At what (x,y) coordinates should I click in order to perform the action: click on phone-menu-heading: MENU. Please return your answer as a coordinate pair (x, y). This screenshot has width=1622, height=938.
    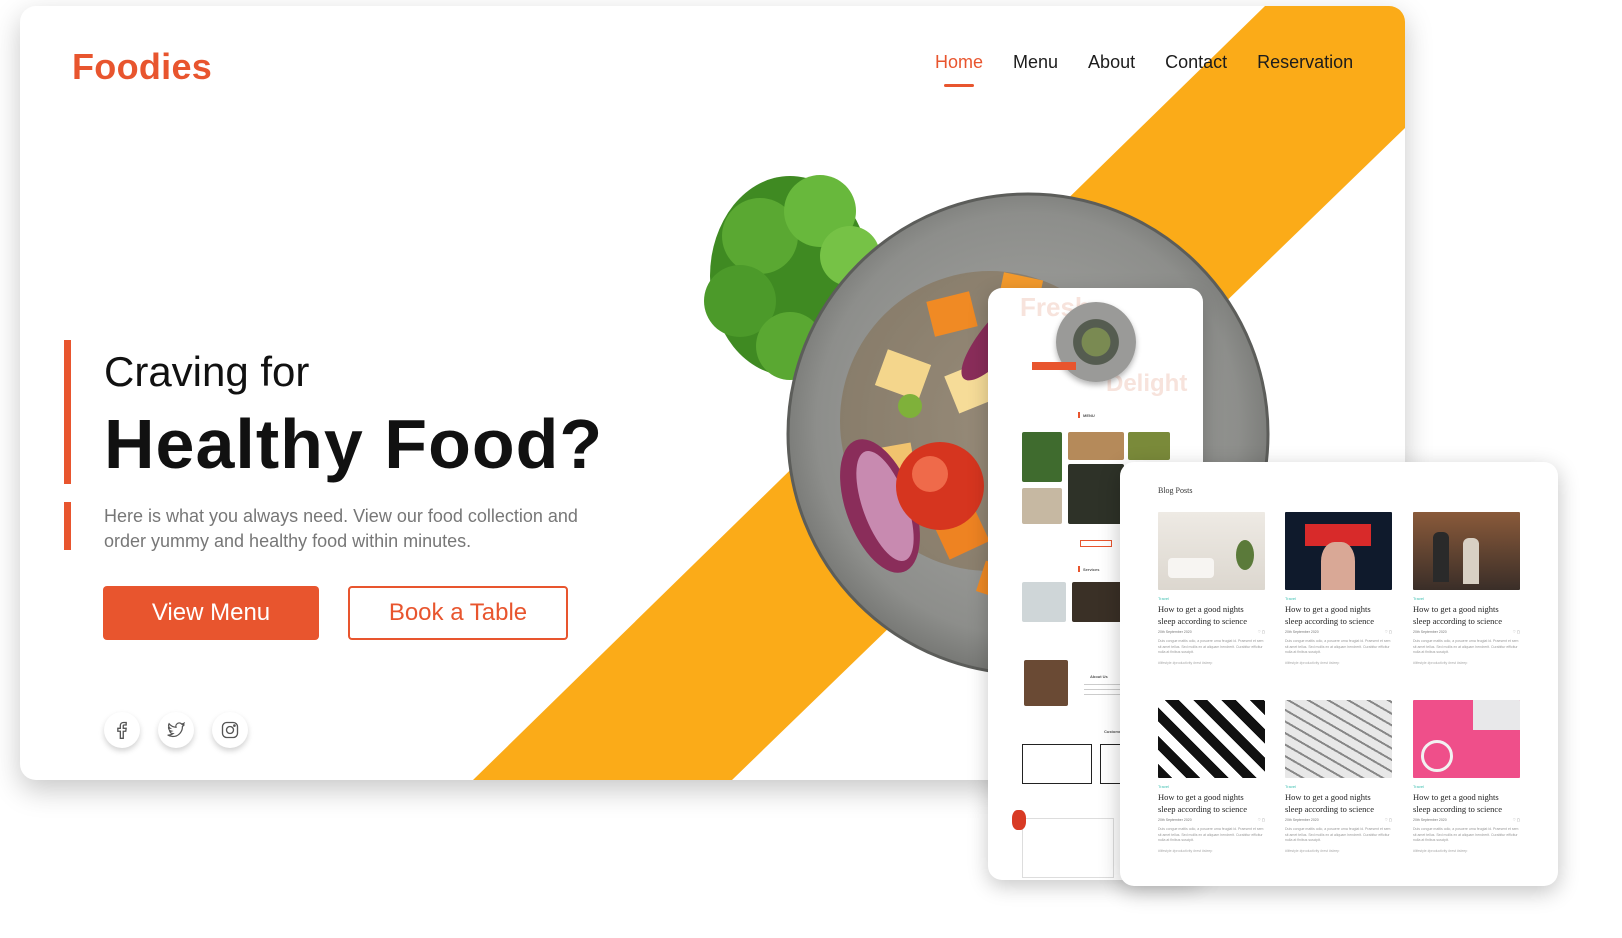
    Looking at the image, I should click on (1089, 415).